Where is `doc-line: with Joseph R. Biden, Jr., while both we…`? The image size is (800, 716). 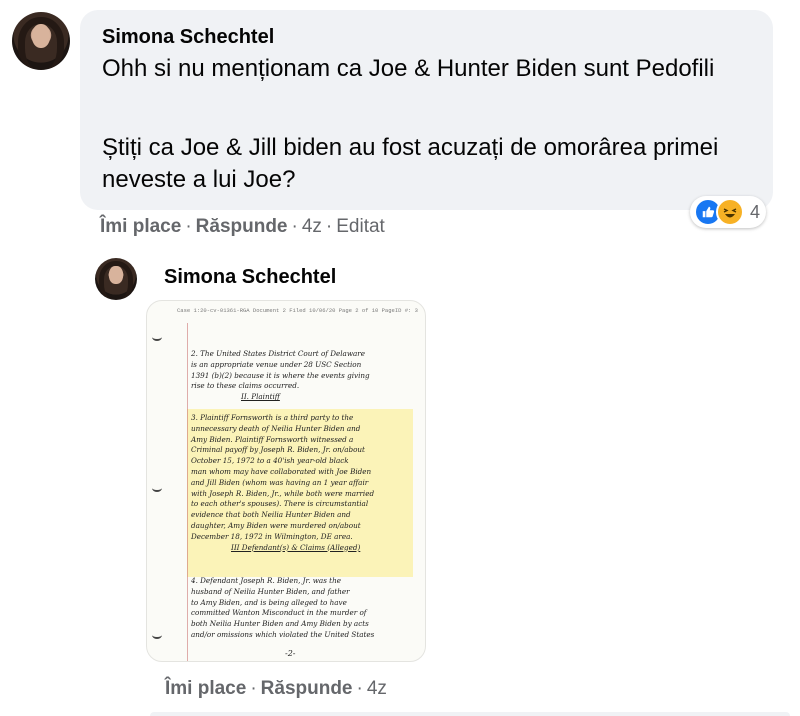
doc-line: with Joseph R. Biden, Jr., while both we… is located at coordinates (283, 493).